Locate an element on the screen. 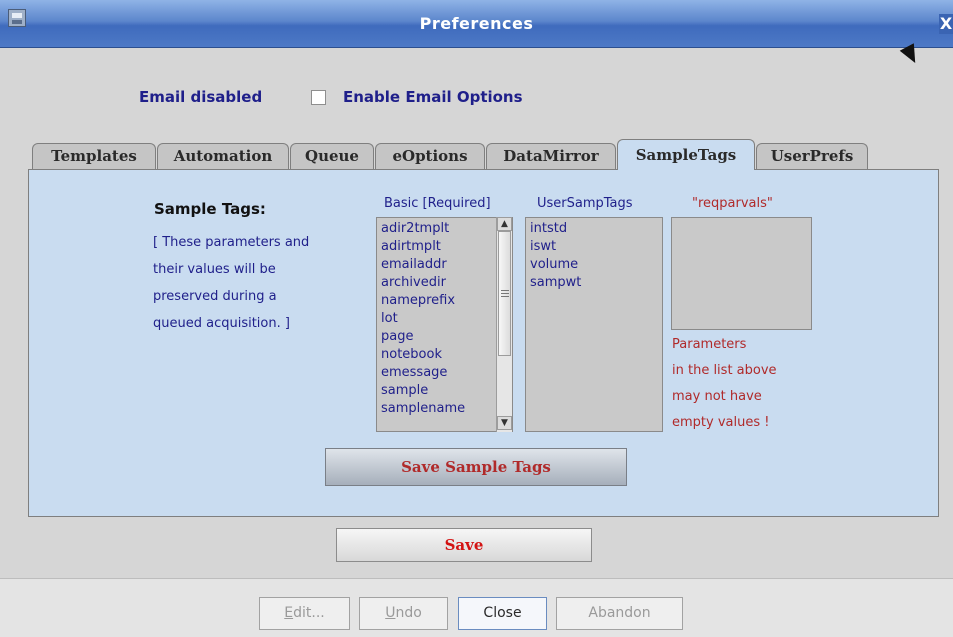 The height and width of the screenshot is (637, 953). warning-text-line: in the list above is located at coordinates (724, 370).